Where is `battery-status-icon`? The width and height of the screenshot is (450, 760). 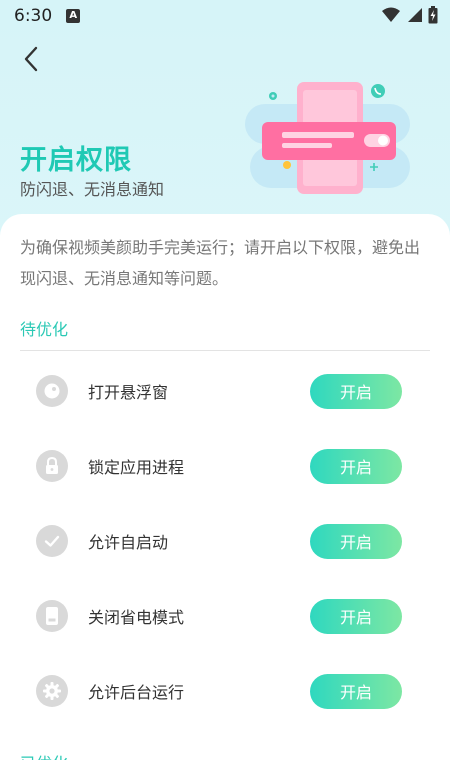 battery-status-icon is located at coordinates (433, 15).